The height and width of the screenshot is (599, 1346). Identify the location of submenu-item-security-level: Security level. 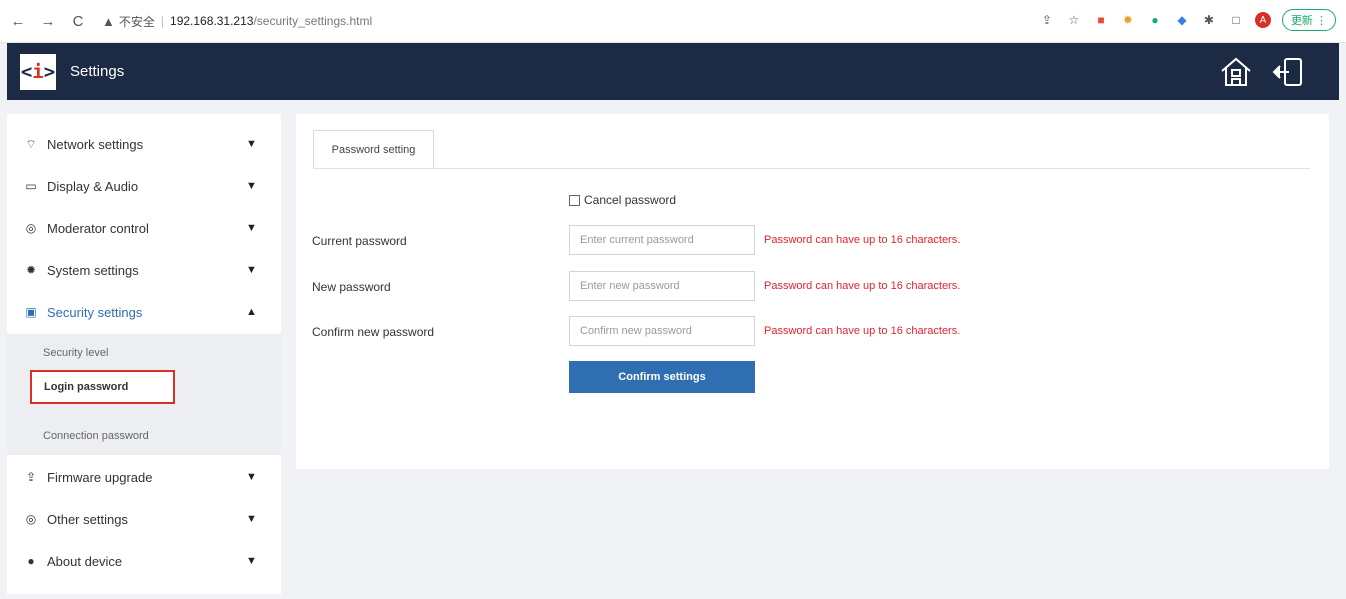
(75, 353).